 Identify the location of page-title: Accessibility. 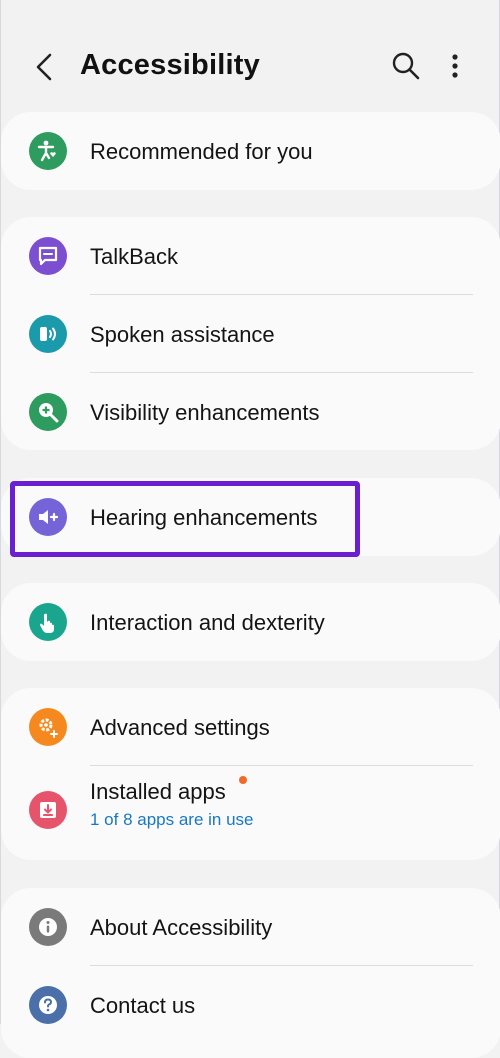
(170, 65).